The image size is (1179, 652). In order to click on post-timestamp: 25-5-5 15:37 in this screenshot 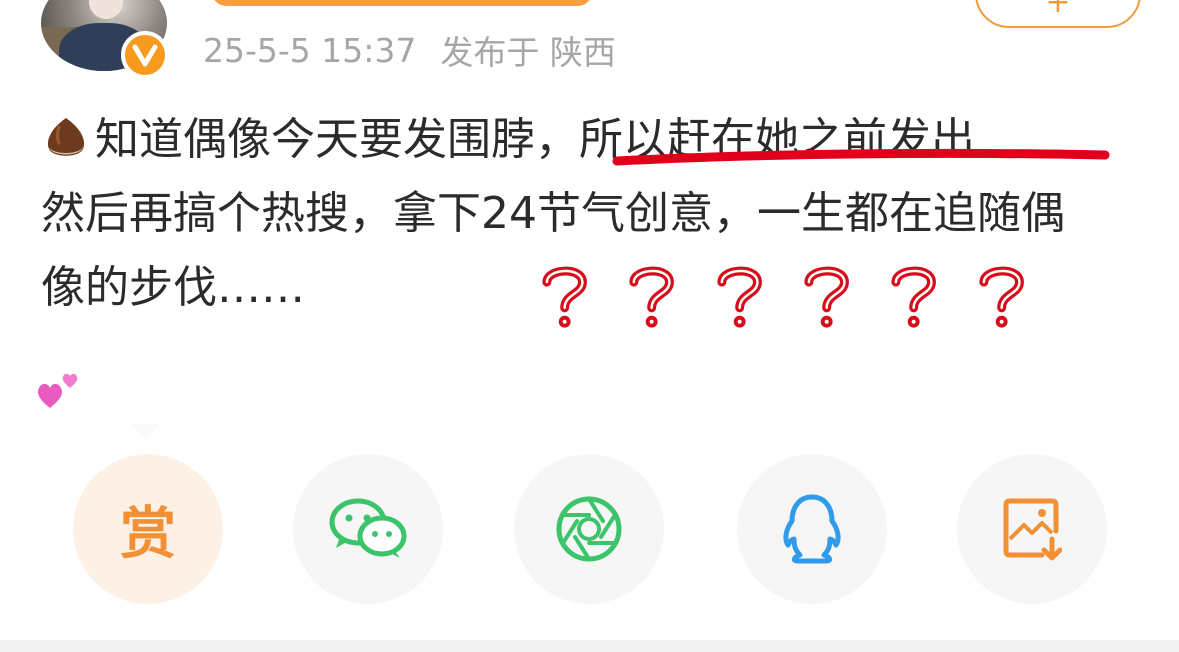, I will do `click(310, 50)`.